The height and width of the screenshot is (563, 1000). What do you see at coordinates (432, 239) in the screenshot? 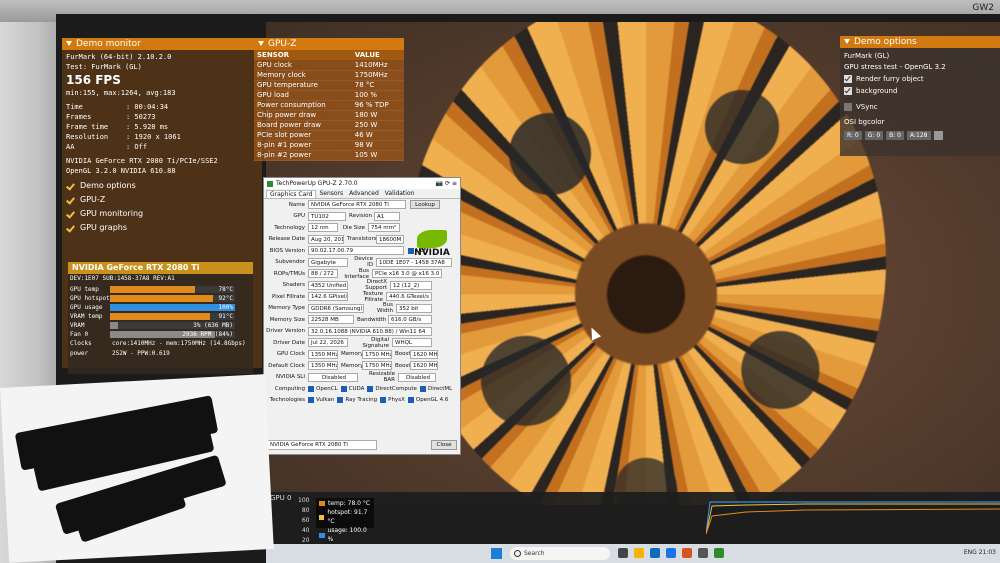
I see `nvidia-eye-icon` at bounding box center [432, 239].